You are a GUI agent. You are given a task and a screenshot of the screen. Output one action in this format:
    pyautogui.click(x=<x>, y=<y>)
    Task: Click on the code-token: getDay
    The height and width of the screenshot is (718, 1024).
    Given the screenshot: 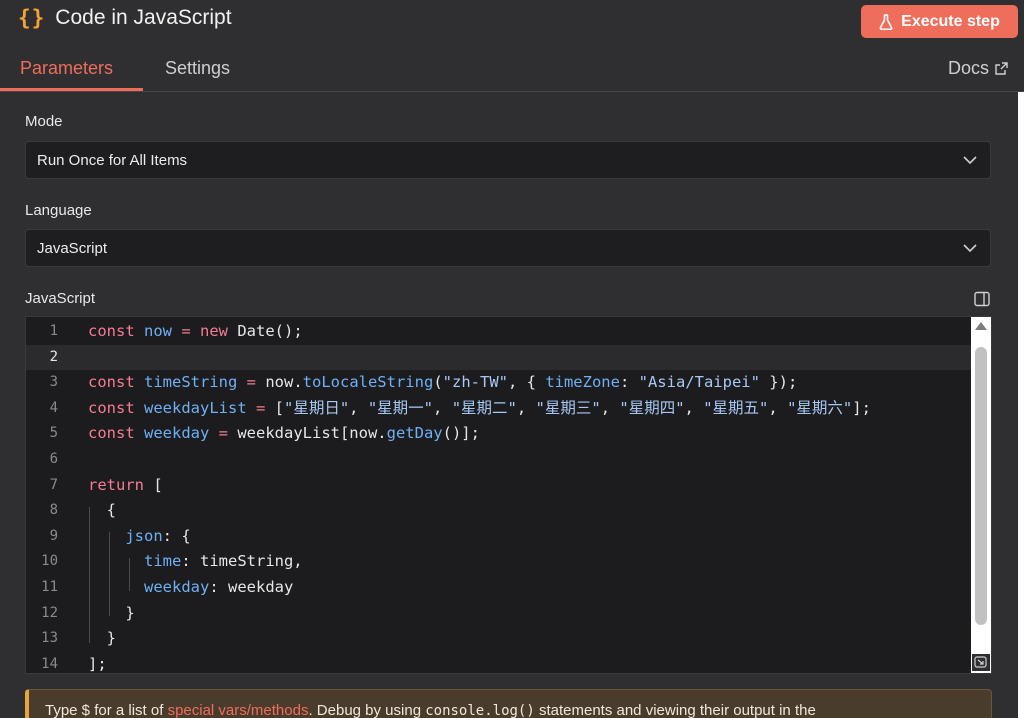 What is the action you would take?
    pyautogui.click(x=414, y=433)
    